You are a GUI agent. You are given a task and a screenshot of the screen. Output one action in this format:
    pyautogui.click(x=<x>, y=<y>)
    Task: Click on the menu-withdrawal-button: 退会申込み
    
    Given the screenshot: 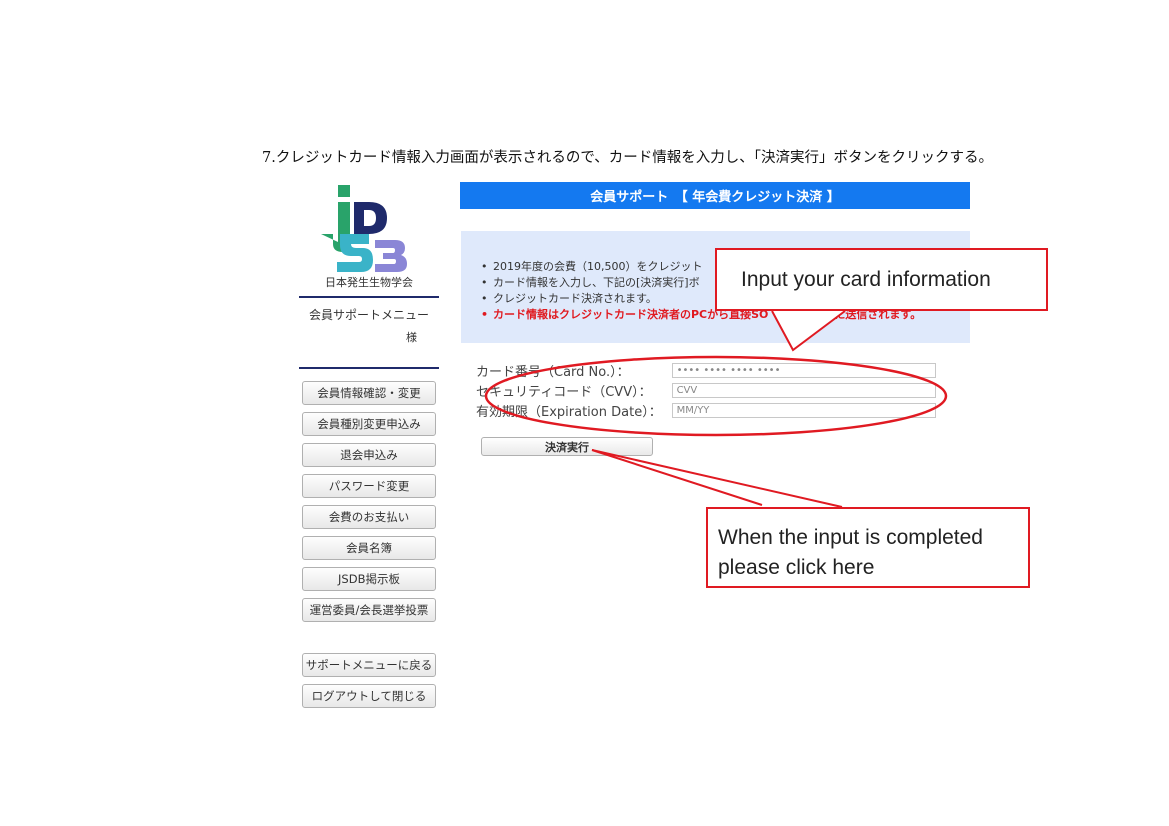 What is the action you would take?
    pyautogui.click(x=369, y=455)
    